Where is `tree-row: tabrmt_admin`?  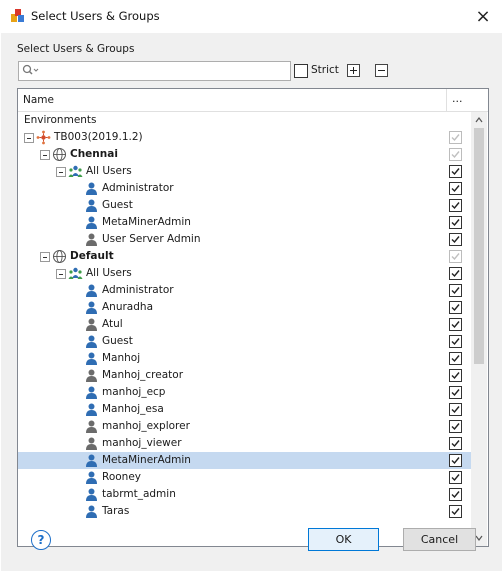
tree-row: tabrmt_admin is located at coordinates (244, 494).